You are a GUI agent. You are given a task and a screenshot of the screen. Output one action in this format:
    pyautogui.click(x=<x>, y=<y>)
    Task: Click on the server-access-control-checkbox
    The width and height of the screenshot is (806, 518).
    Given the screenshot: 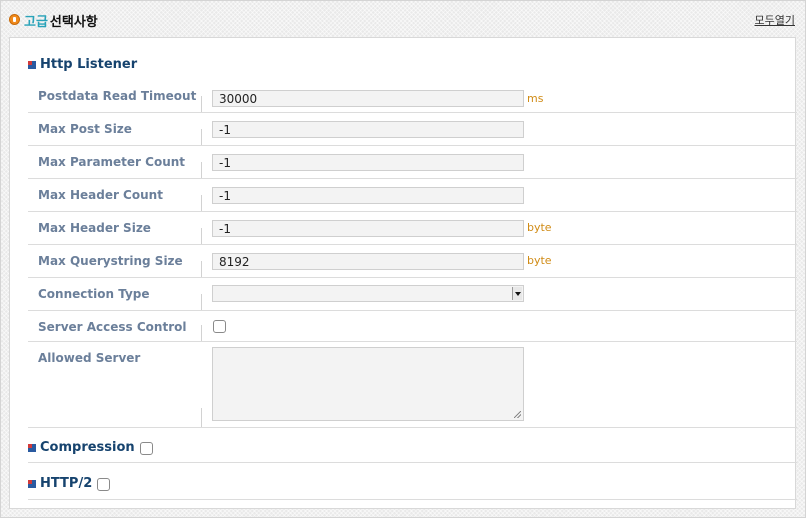 What is the action you would take?
    pyautogui.click(x=219, y=326)
    